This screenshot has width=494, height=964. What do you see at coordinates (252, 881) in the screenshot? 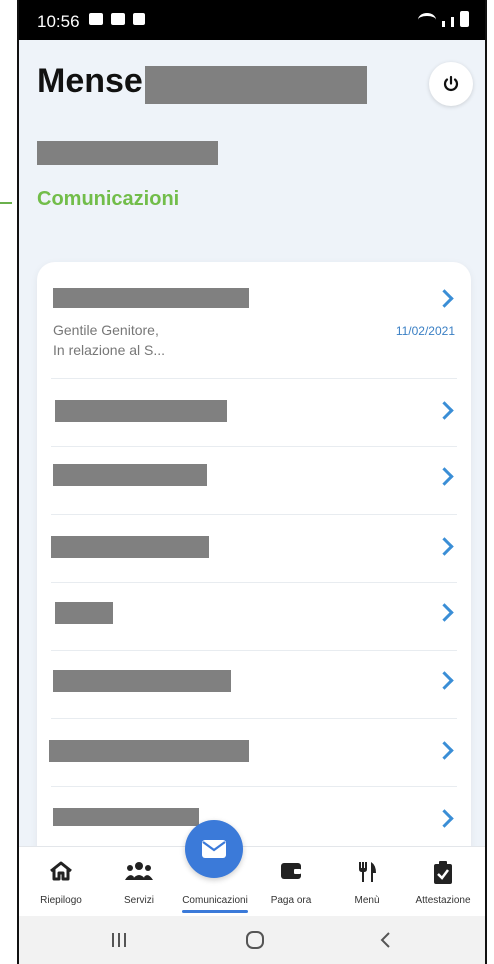
I see `bottom-navigation: Riepilogo Servizi Comunicazioni Paga ora` at bounding box center [252, 881].